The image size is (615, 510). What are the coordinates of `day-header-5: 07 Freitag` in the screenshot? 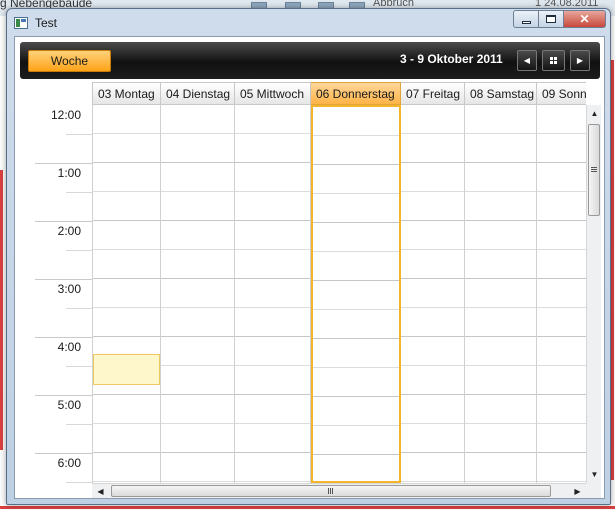 It's located at (433, 93).